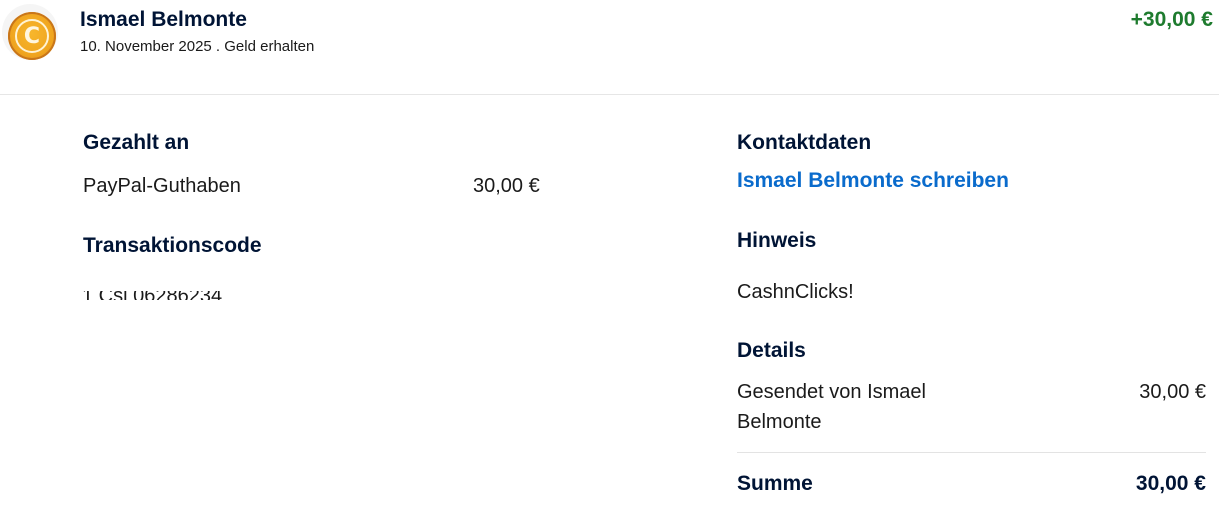 The image size is (1219, 506). What do you see at coordinates (1170, 483) in the screenshot?
I see `total-value: 30,00 €` at bounding box center [1170, 483].